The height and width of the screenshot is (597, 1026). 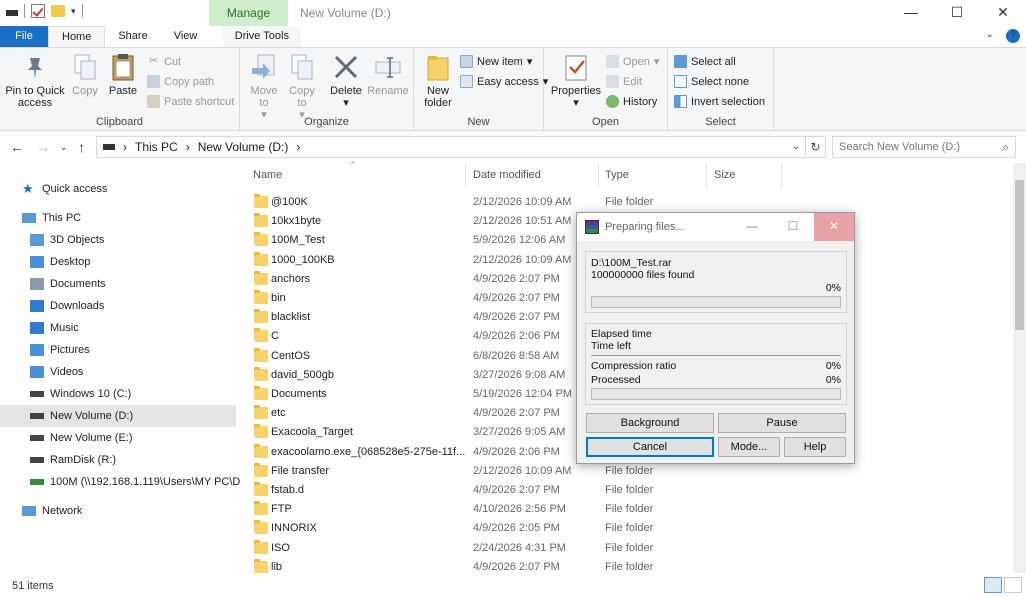 I want to click on nav-item: Downloads, so click(x=118, y=306).